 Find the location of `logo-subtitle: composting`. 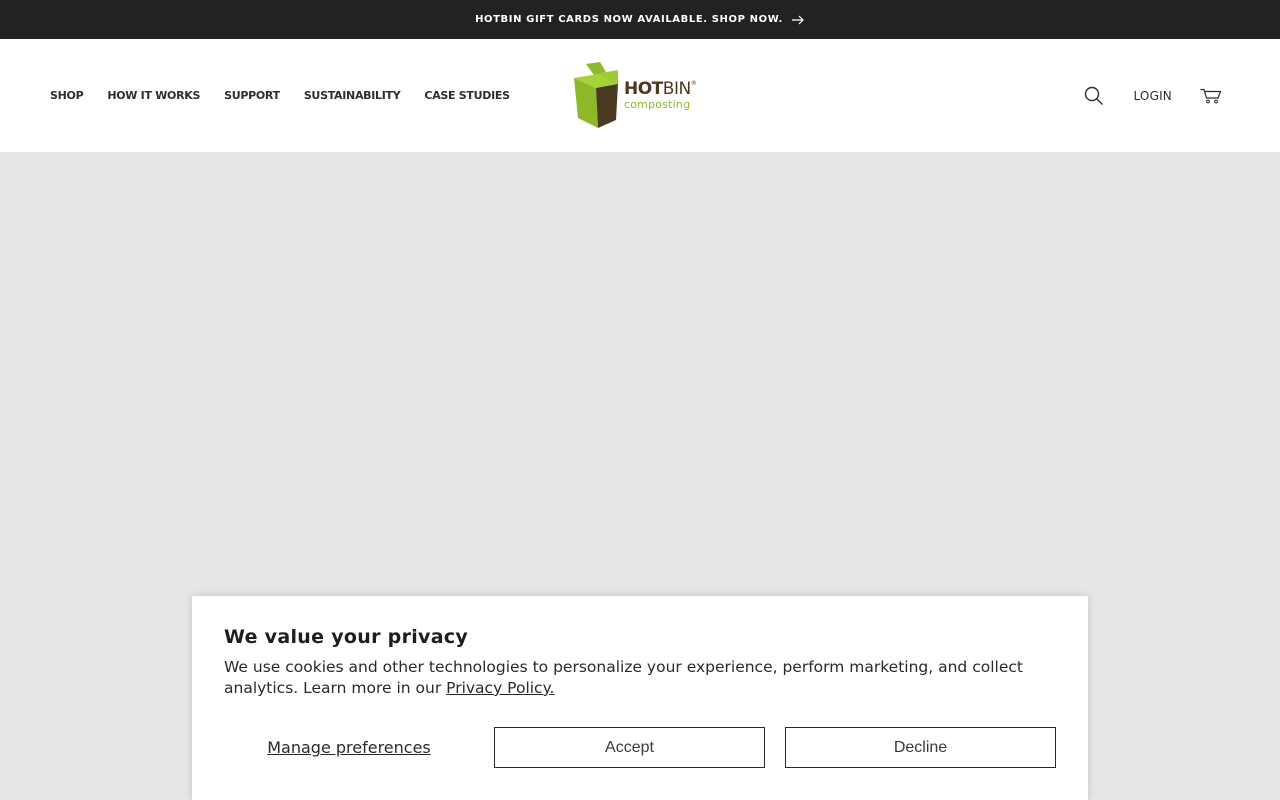

logo-subtitle: composting is located at coordinates (657, 104).